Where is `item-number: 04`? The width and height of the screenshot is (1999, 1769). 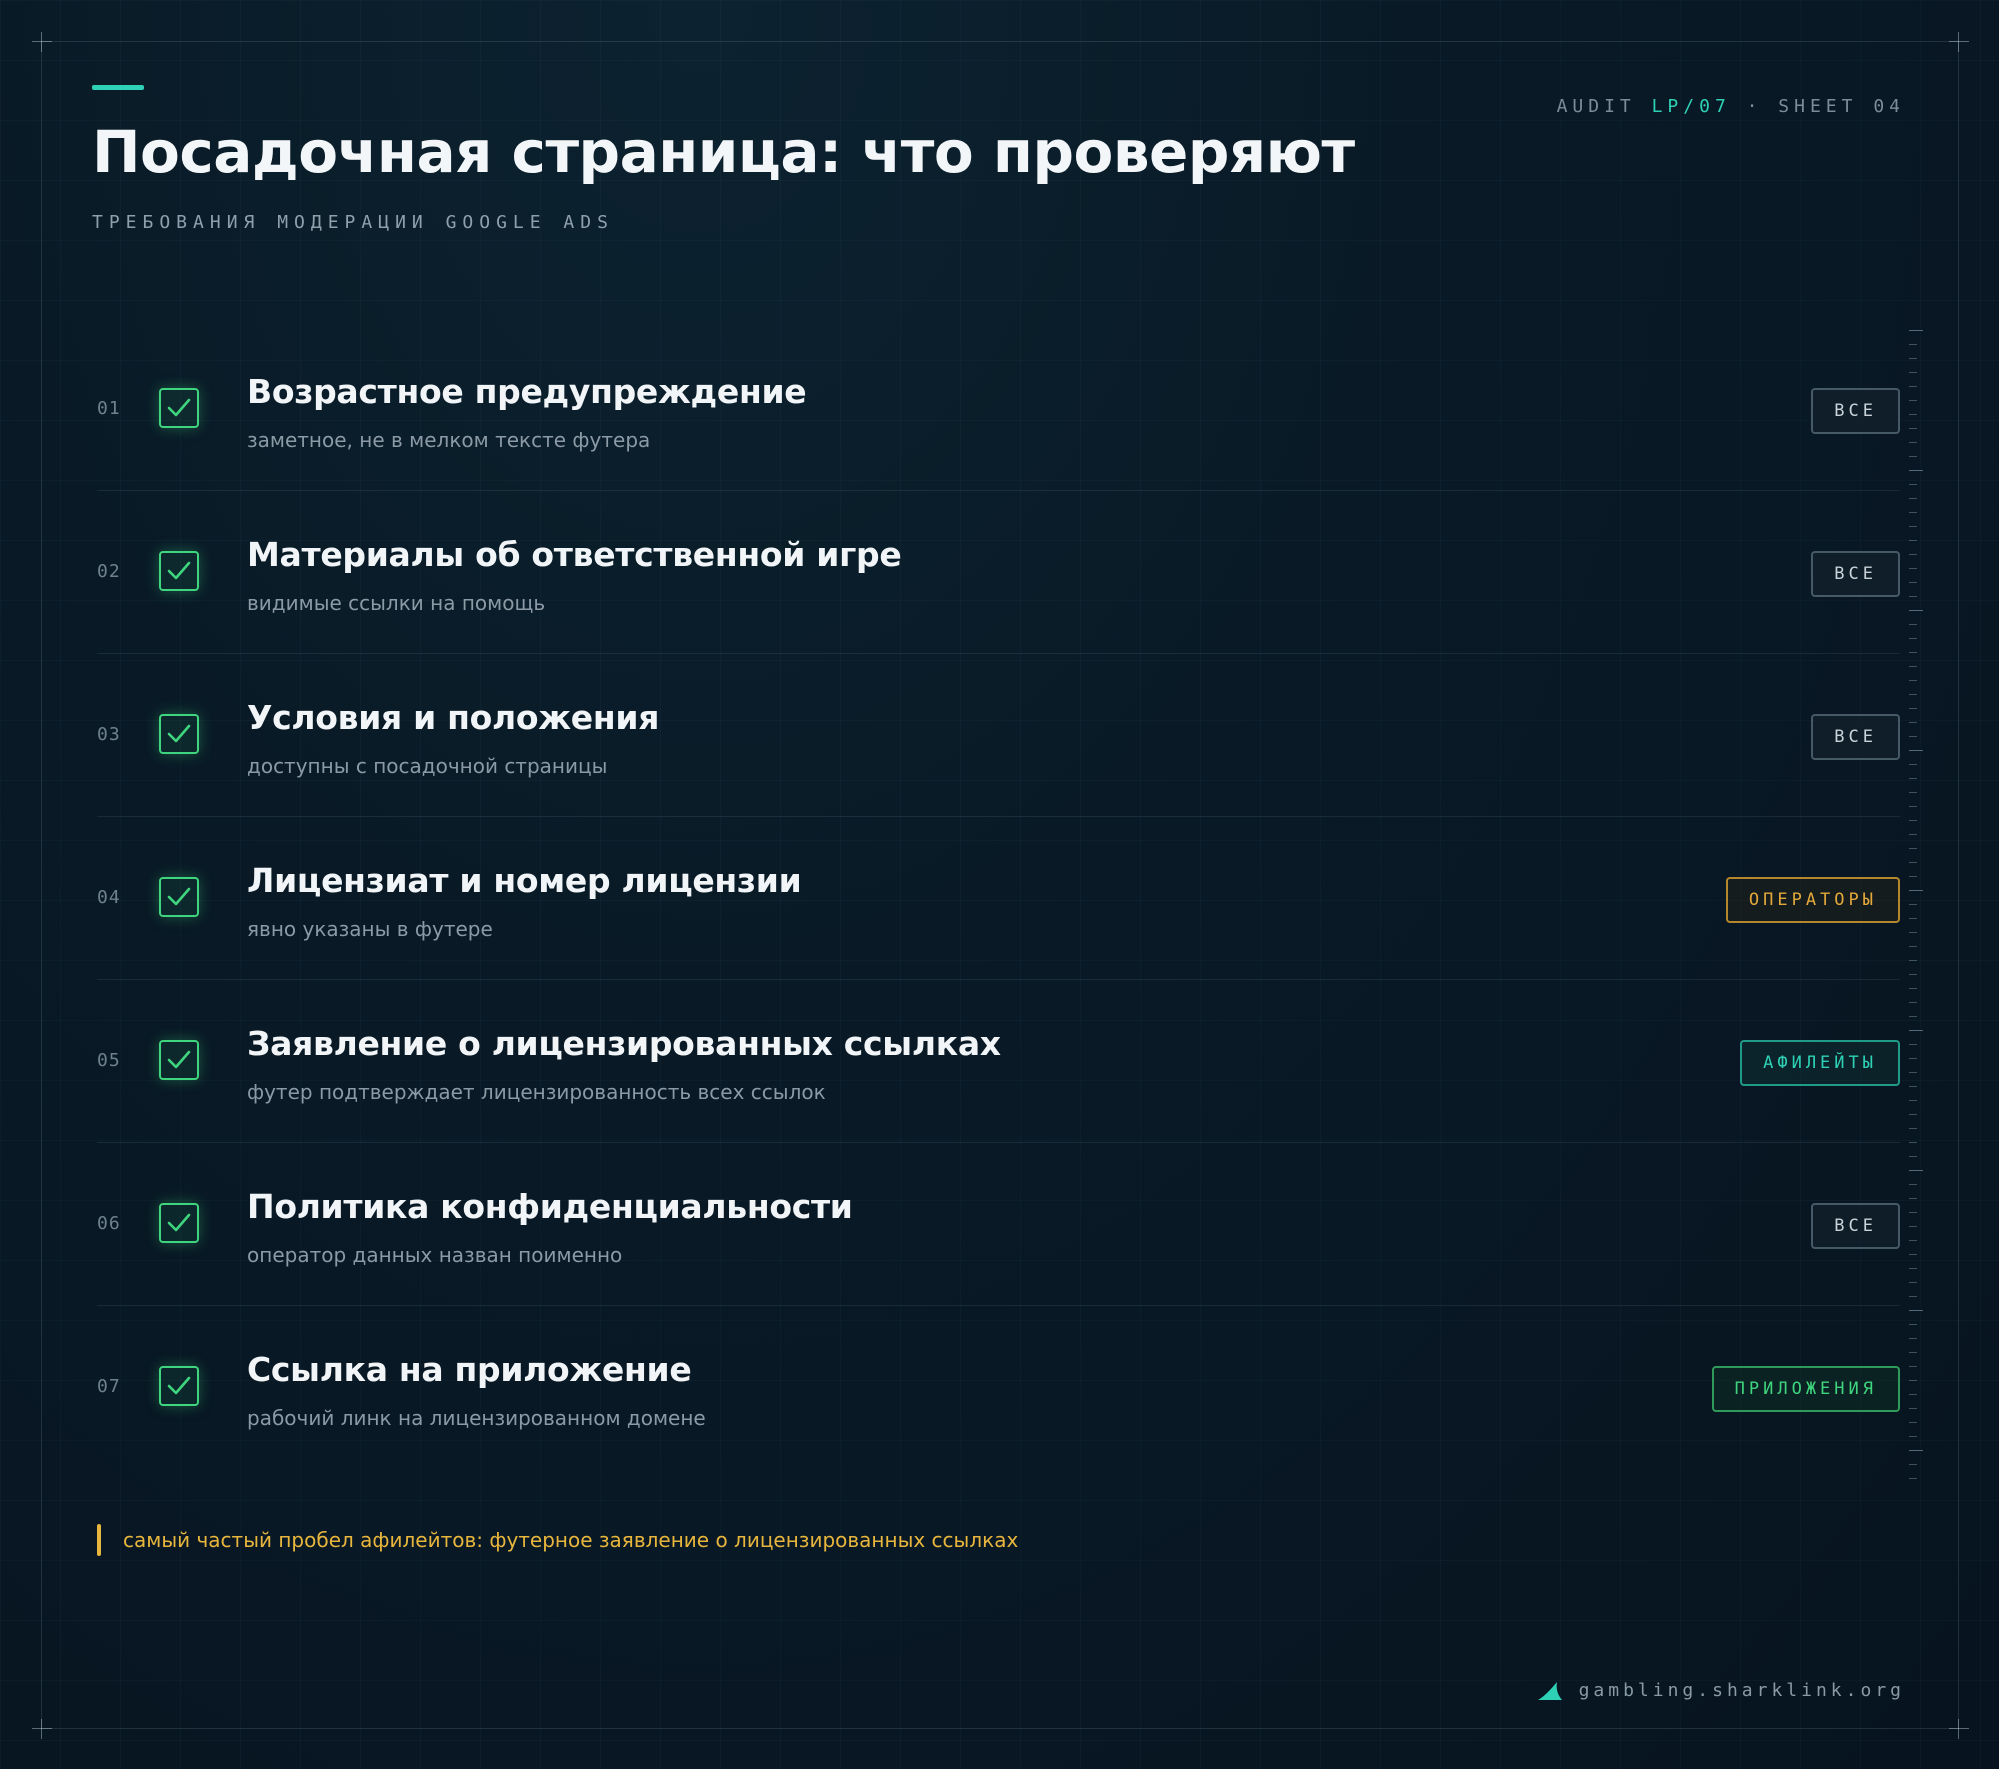
item-number: 04 is located at coordinates (109, 897).